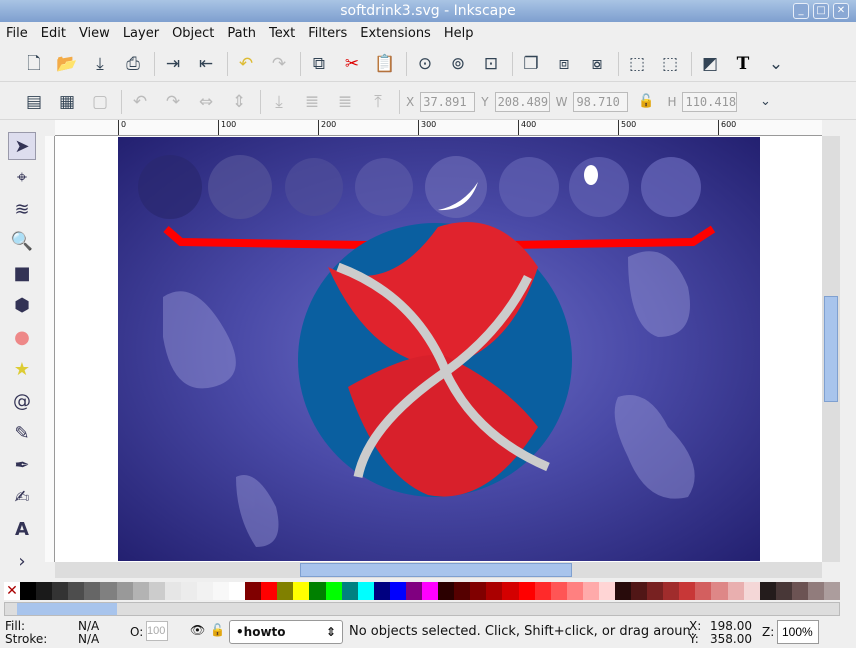  What do you see at coordinates (22, 306) in the screenshot?
I see `3d-box-tool-icon: ⬢` at bounding box center [22, 306].